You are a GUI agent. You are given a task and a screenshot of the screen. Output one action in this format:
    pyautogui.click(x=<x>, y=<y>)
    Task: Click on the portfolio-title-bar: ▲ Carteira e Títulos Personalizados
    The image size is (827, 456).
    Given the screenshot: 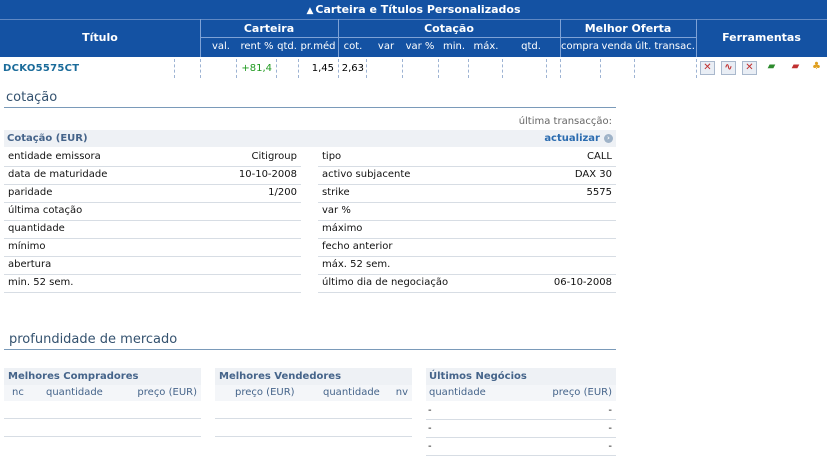 What is the action you would take?
    pyautogui.click(x=413, y=9)
    